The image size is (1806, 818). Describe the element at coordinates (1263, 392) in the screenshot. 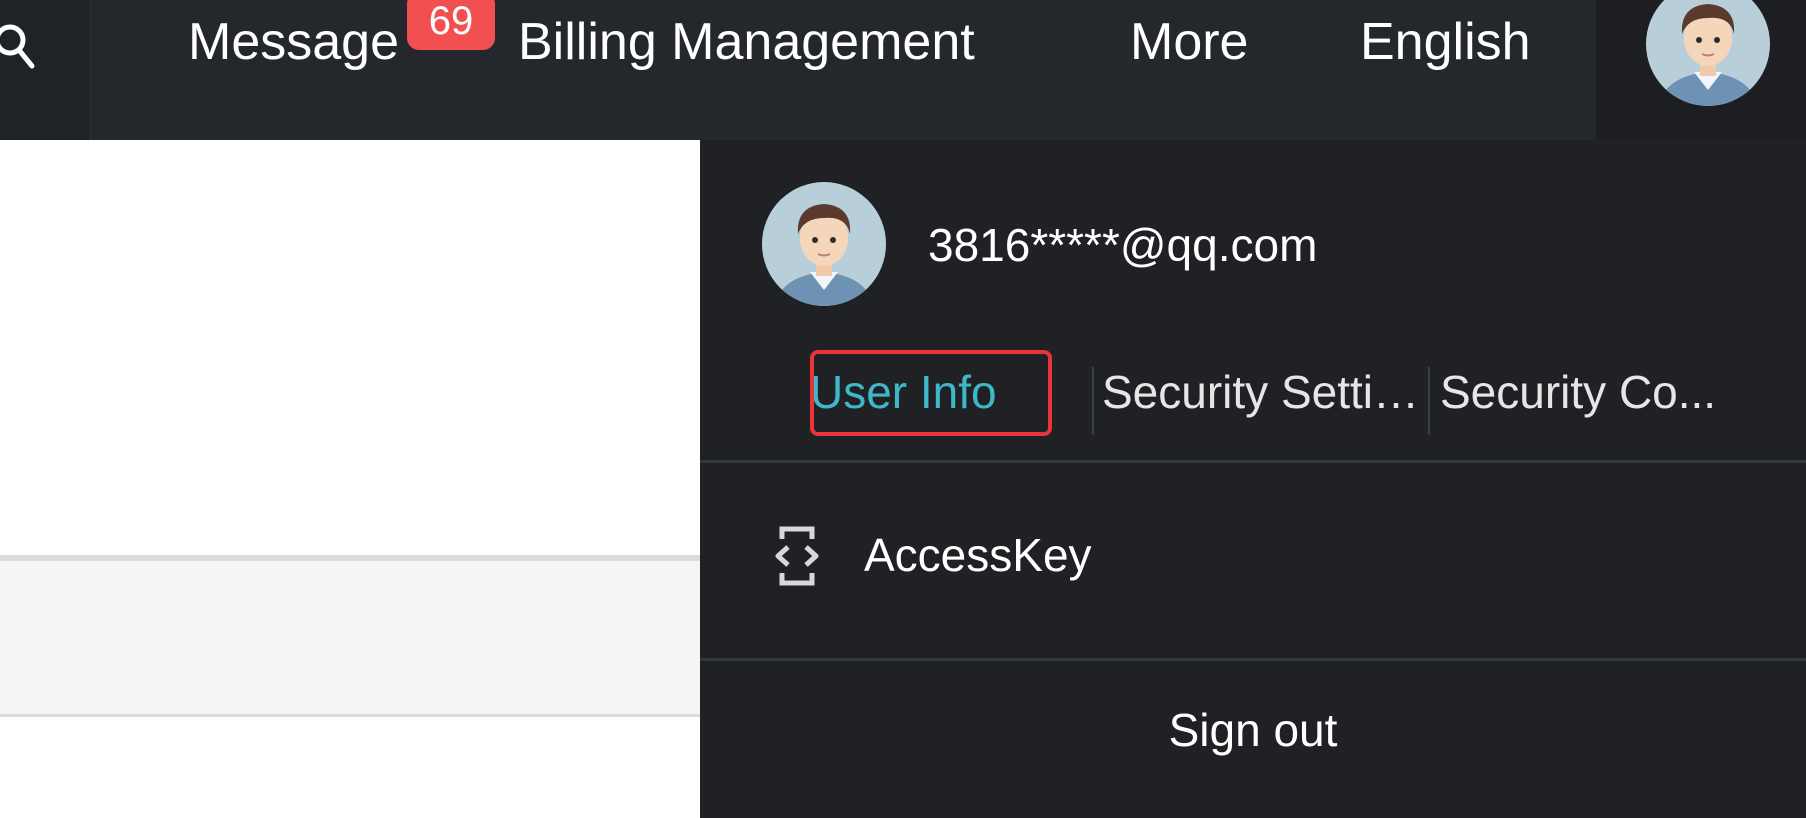

I see `tab-security-settings: Security Settings` at that location.